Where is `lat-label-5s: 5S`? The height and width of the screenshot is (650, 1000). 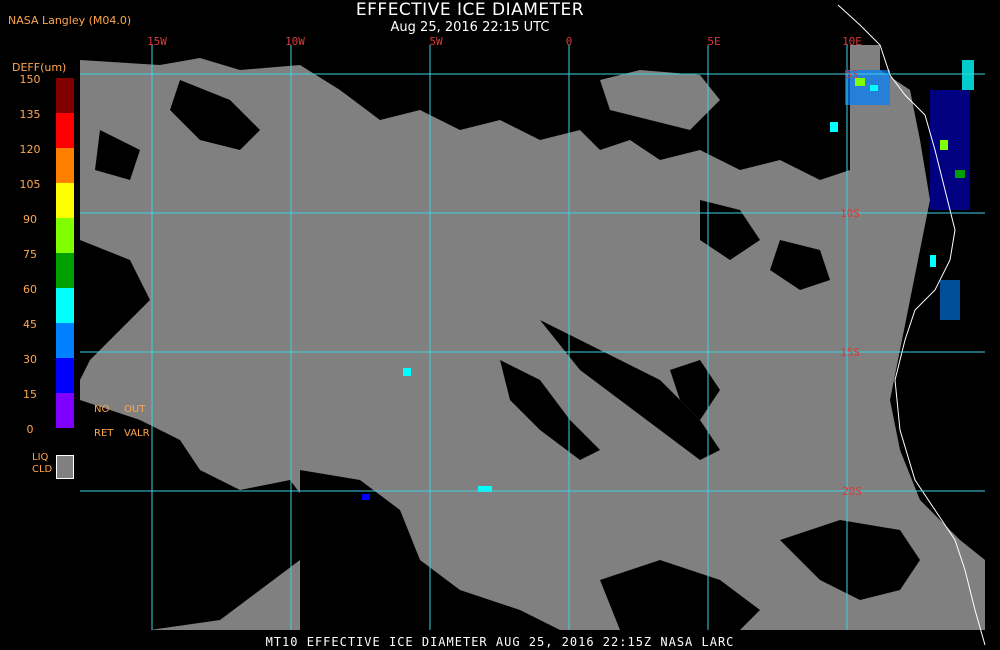 lat-label-5s: 5S is located at coordinates (851, 74).